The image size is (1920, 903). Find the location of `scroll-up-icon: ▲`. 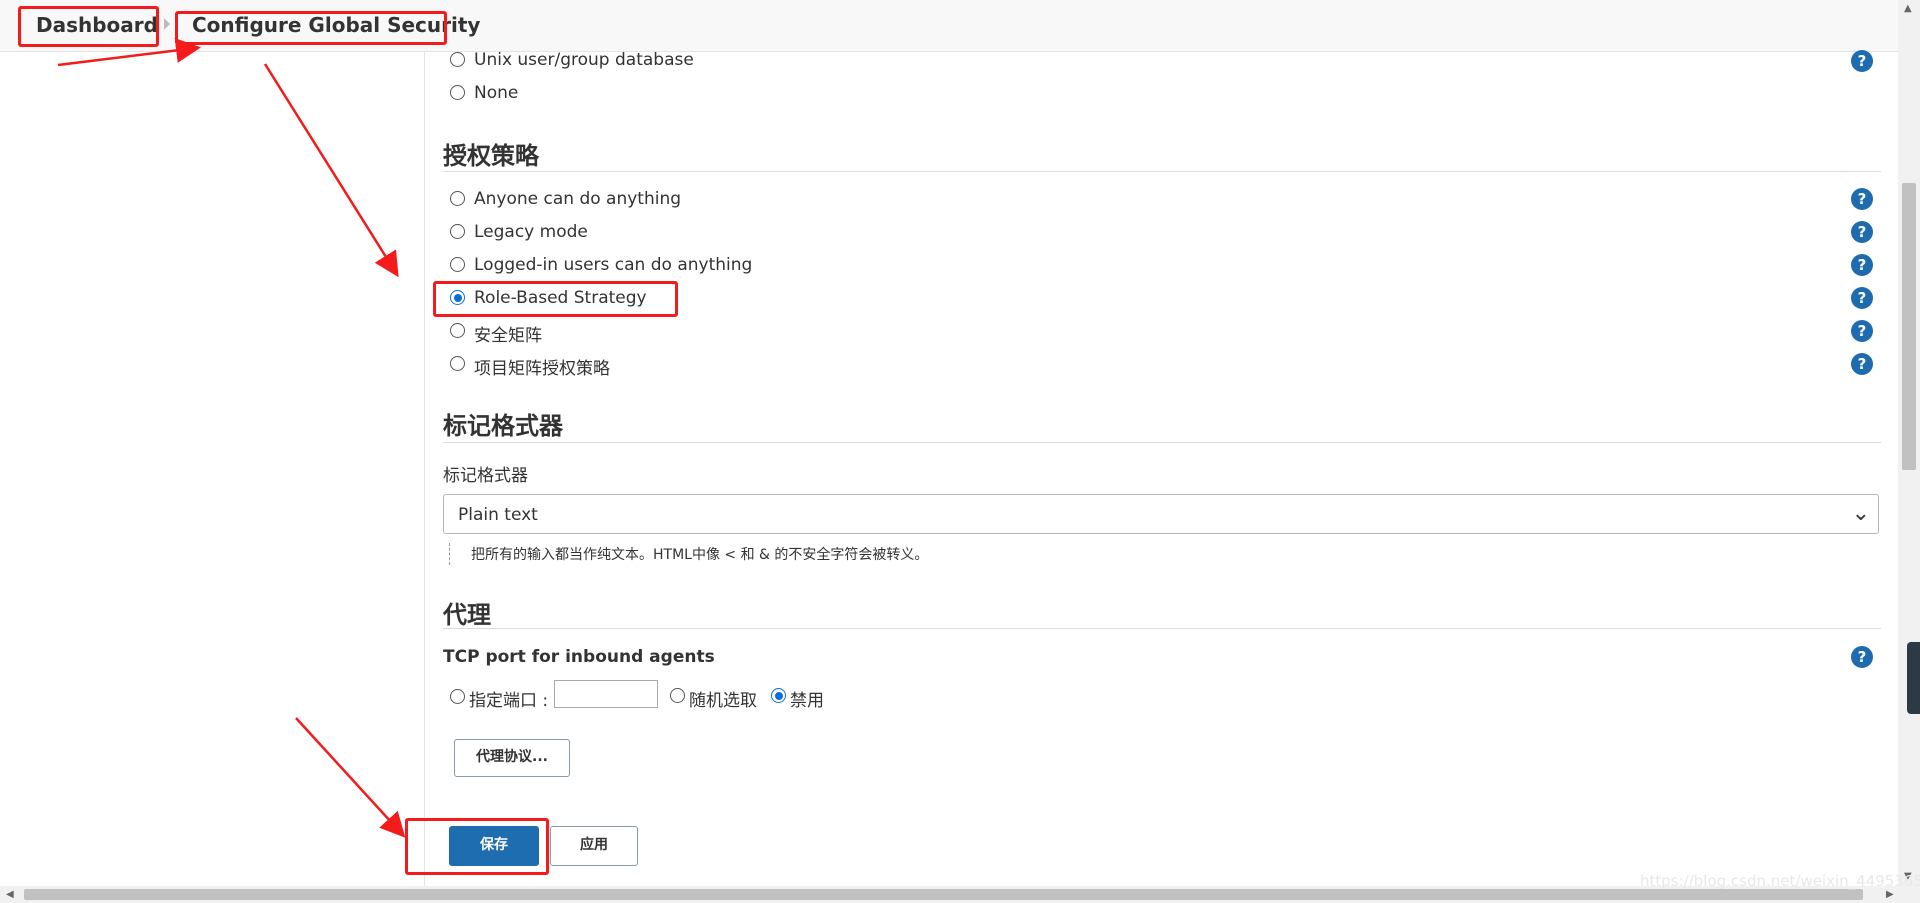

scroll-up-icon: ▲ is located at coordinates (1908, 8).